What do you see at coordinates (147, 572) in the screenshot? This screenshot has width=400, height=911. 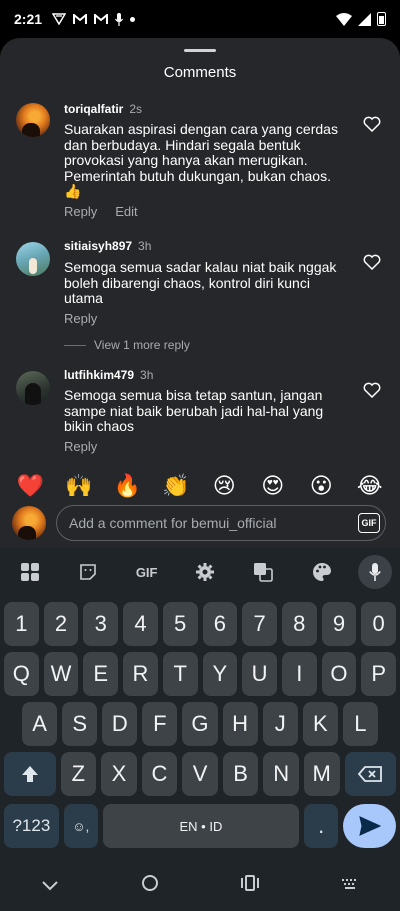 I see `gif-icon: GIF` at bounding box center [147, 572].